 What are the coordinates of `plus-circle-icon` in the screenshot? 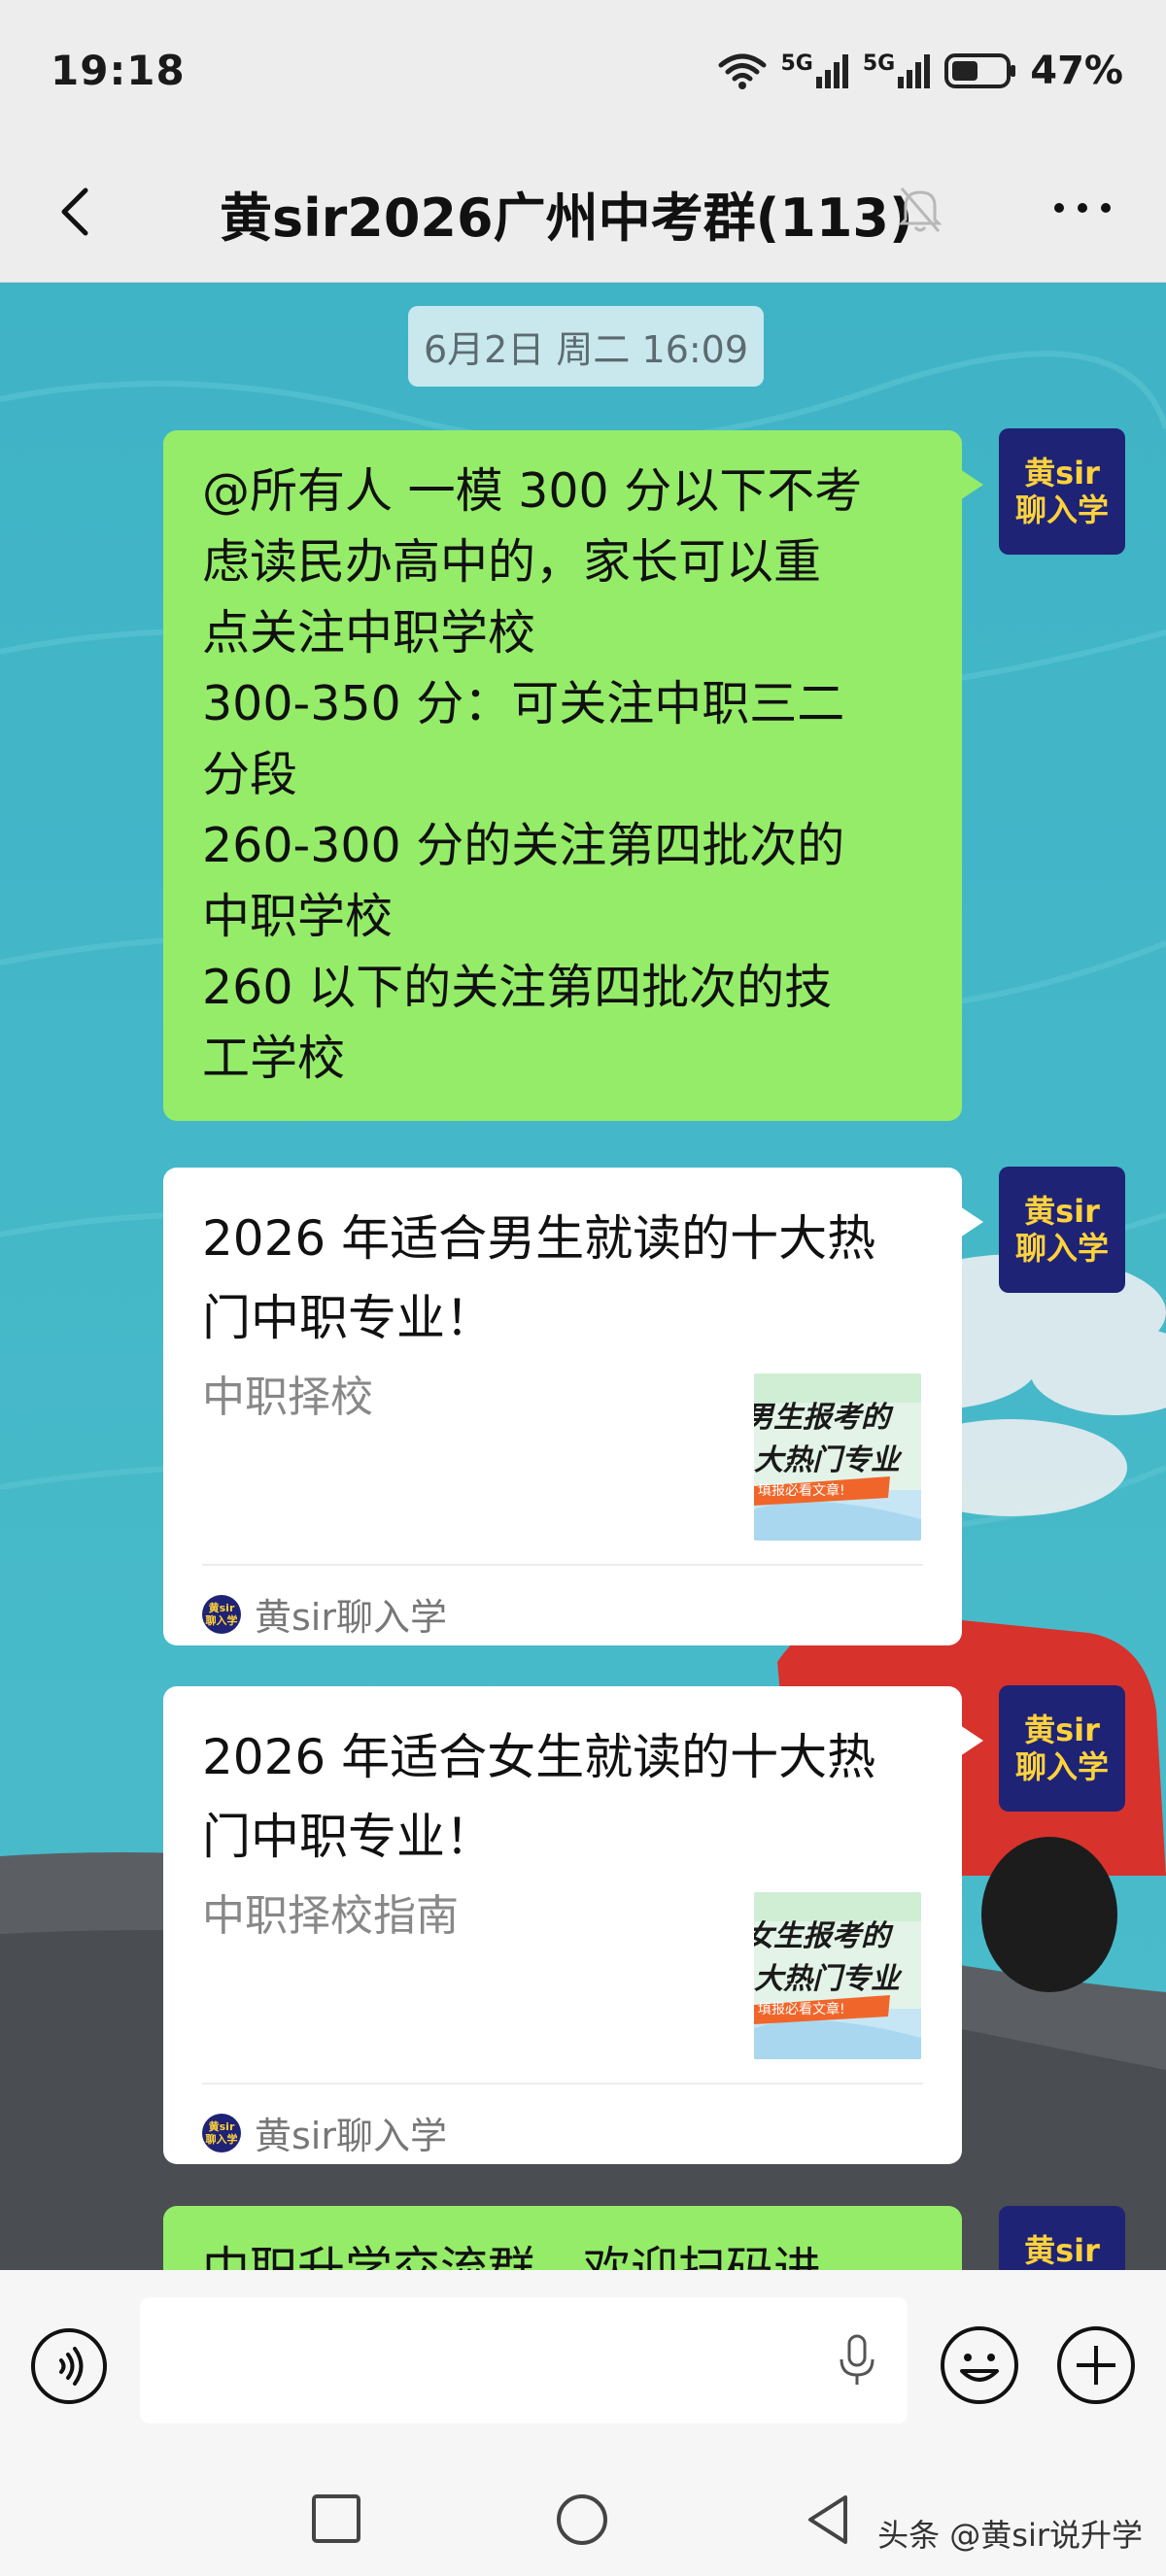 It's located at (1096, 2365).